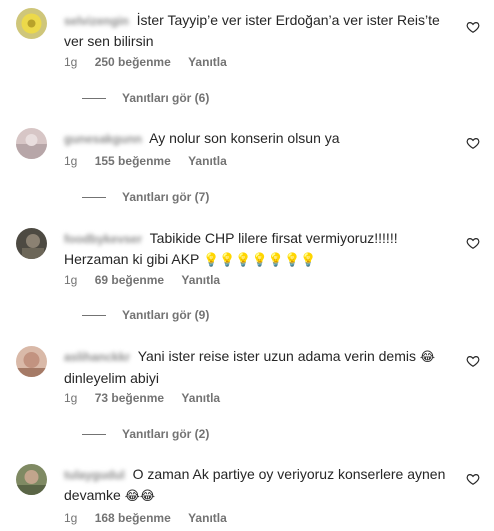  What do you see at coordinates (427, 357) in the screenshot?
I see `laughing-emoji: 😂` at bounding box center [427, 357].